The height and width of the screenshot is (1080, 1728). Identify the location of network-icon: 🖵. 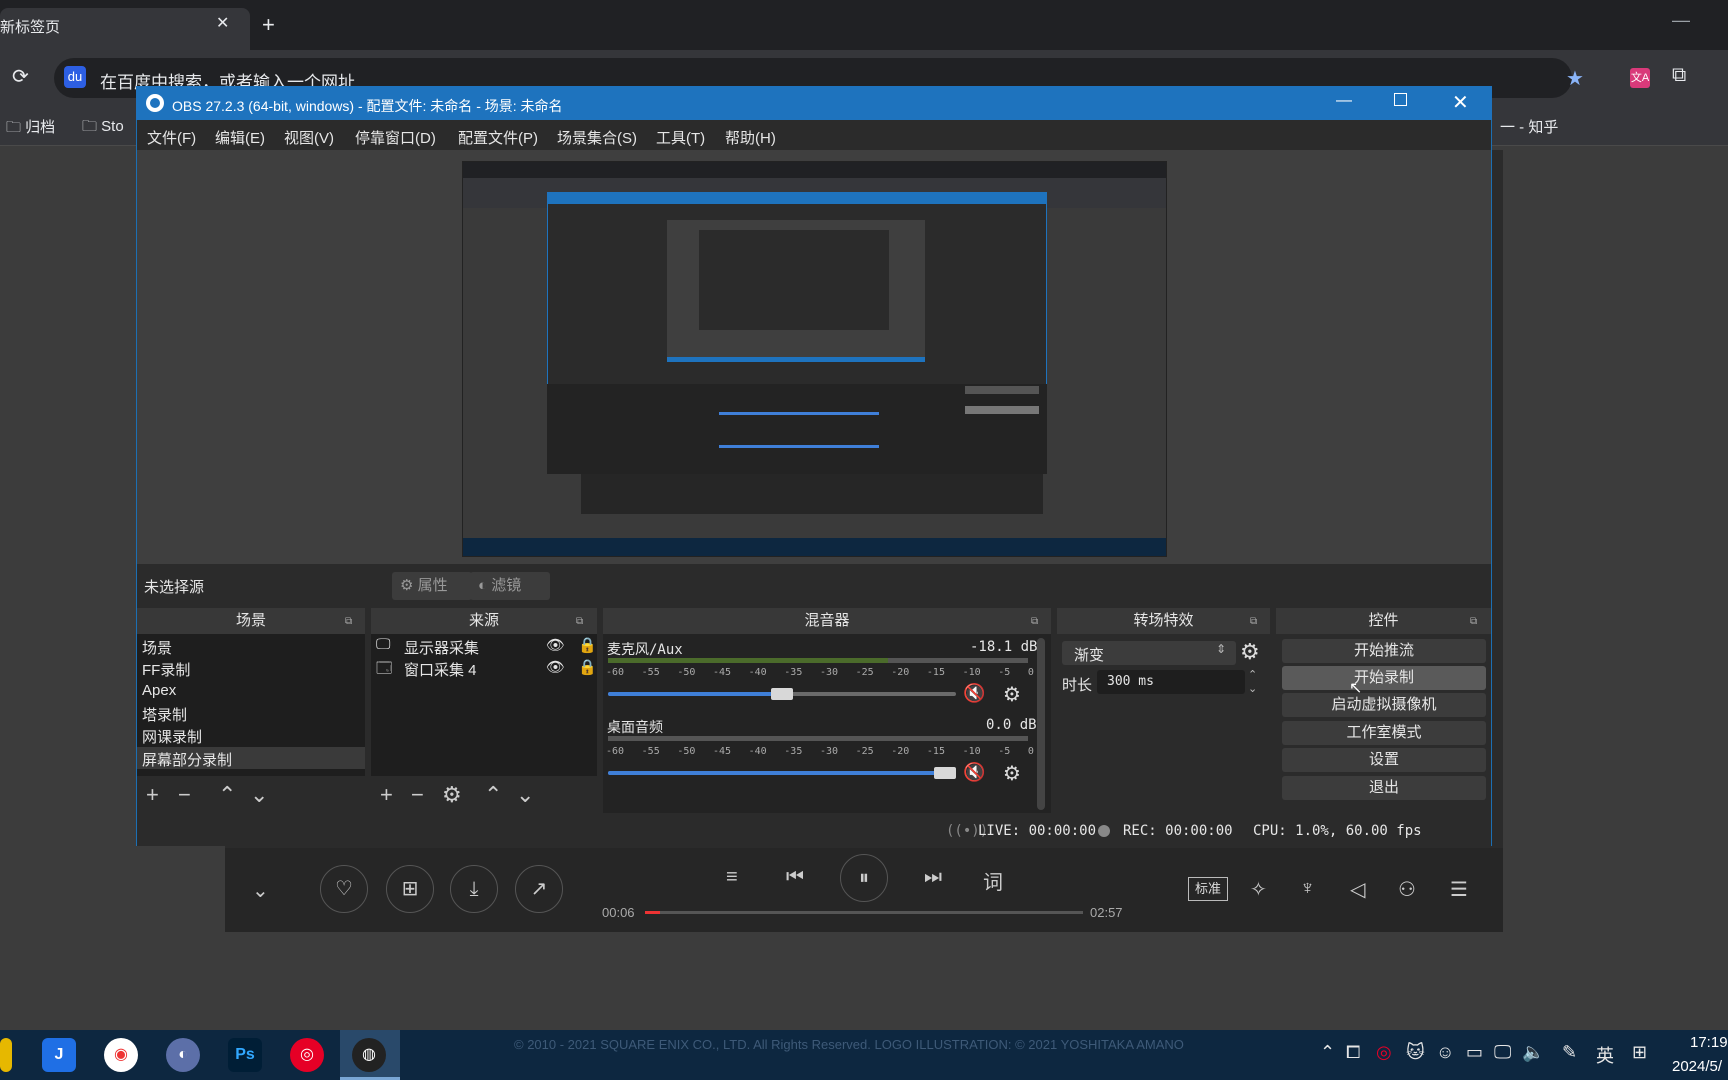
(1502, 1052).